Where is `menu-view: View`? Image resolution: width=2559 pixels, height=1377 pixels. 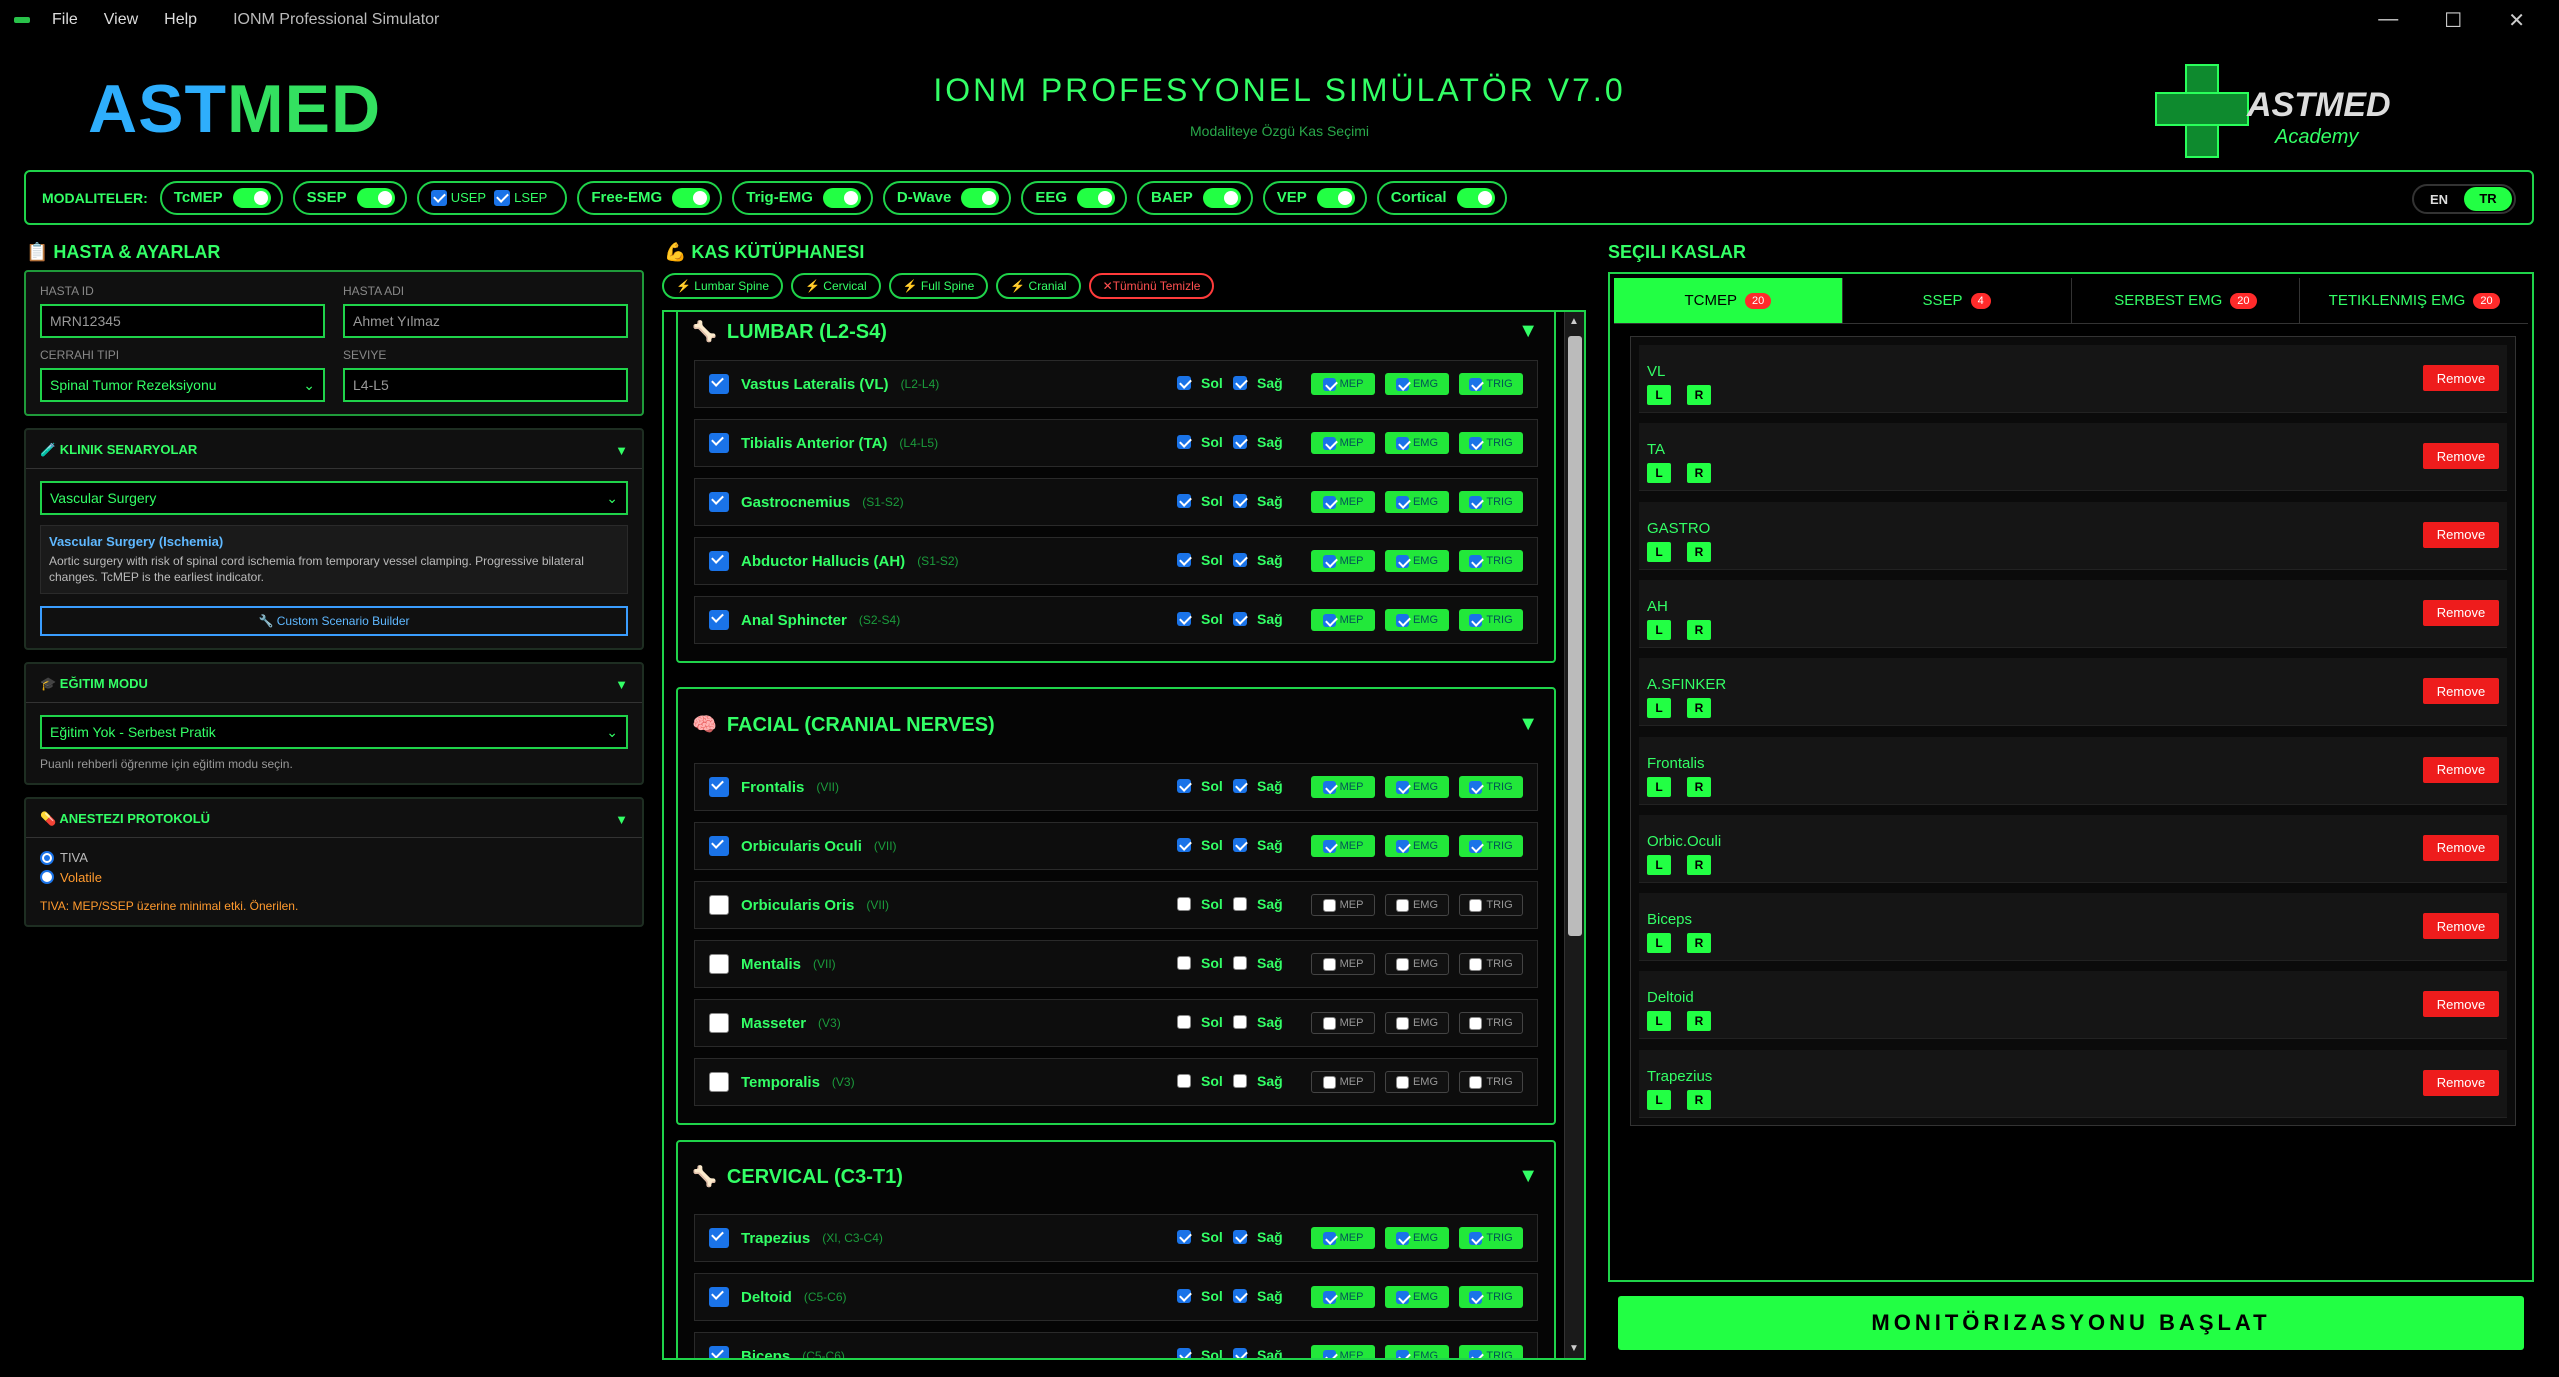
menu-view: View is located at coordinates (121, 20).